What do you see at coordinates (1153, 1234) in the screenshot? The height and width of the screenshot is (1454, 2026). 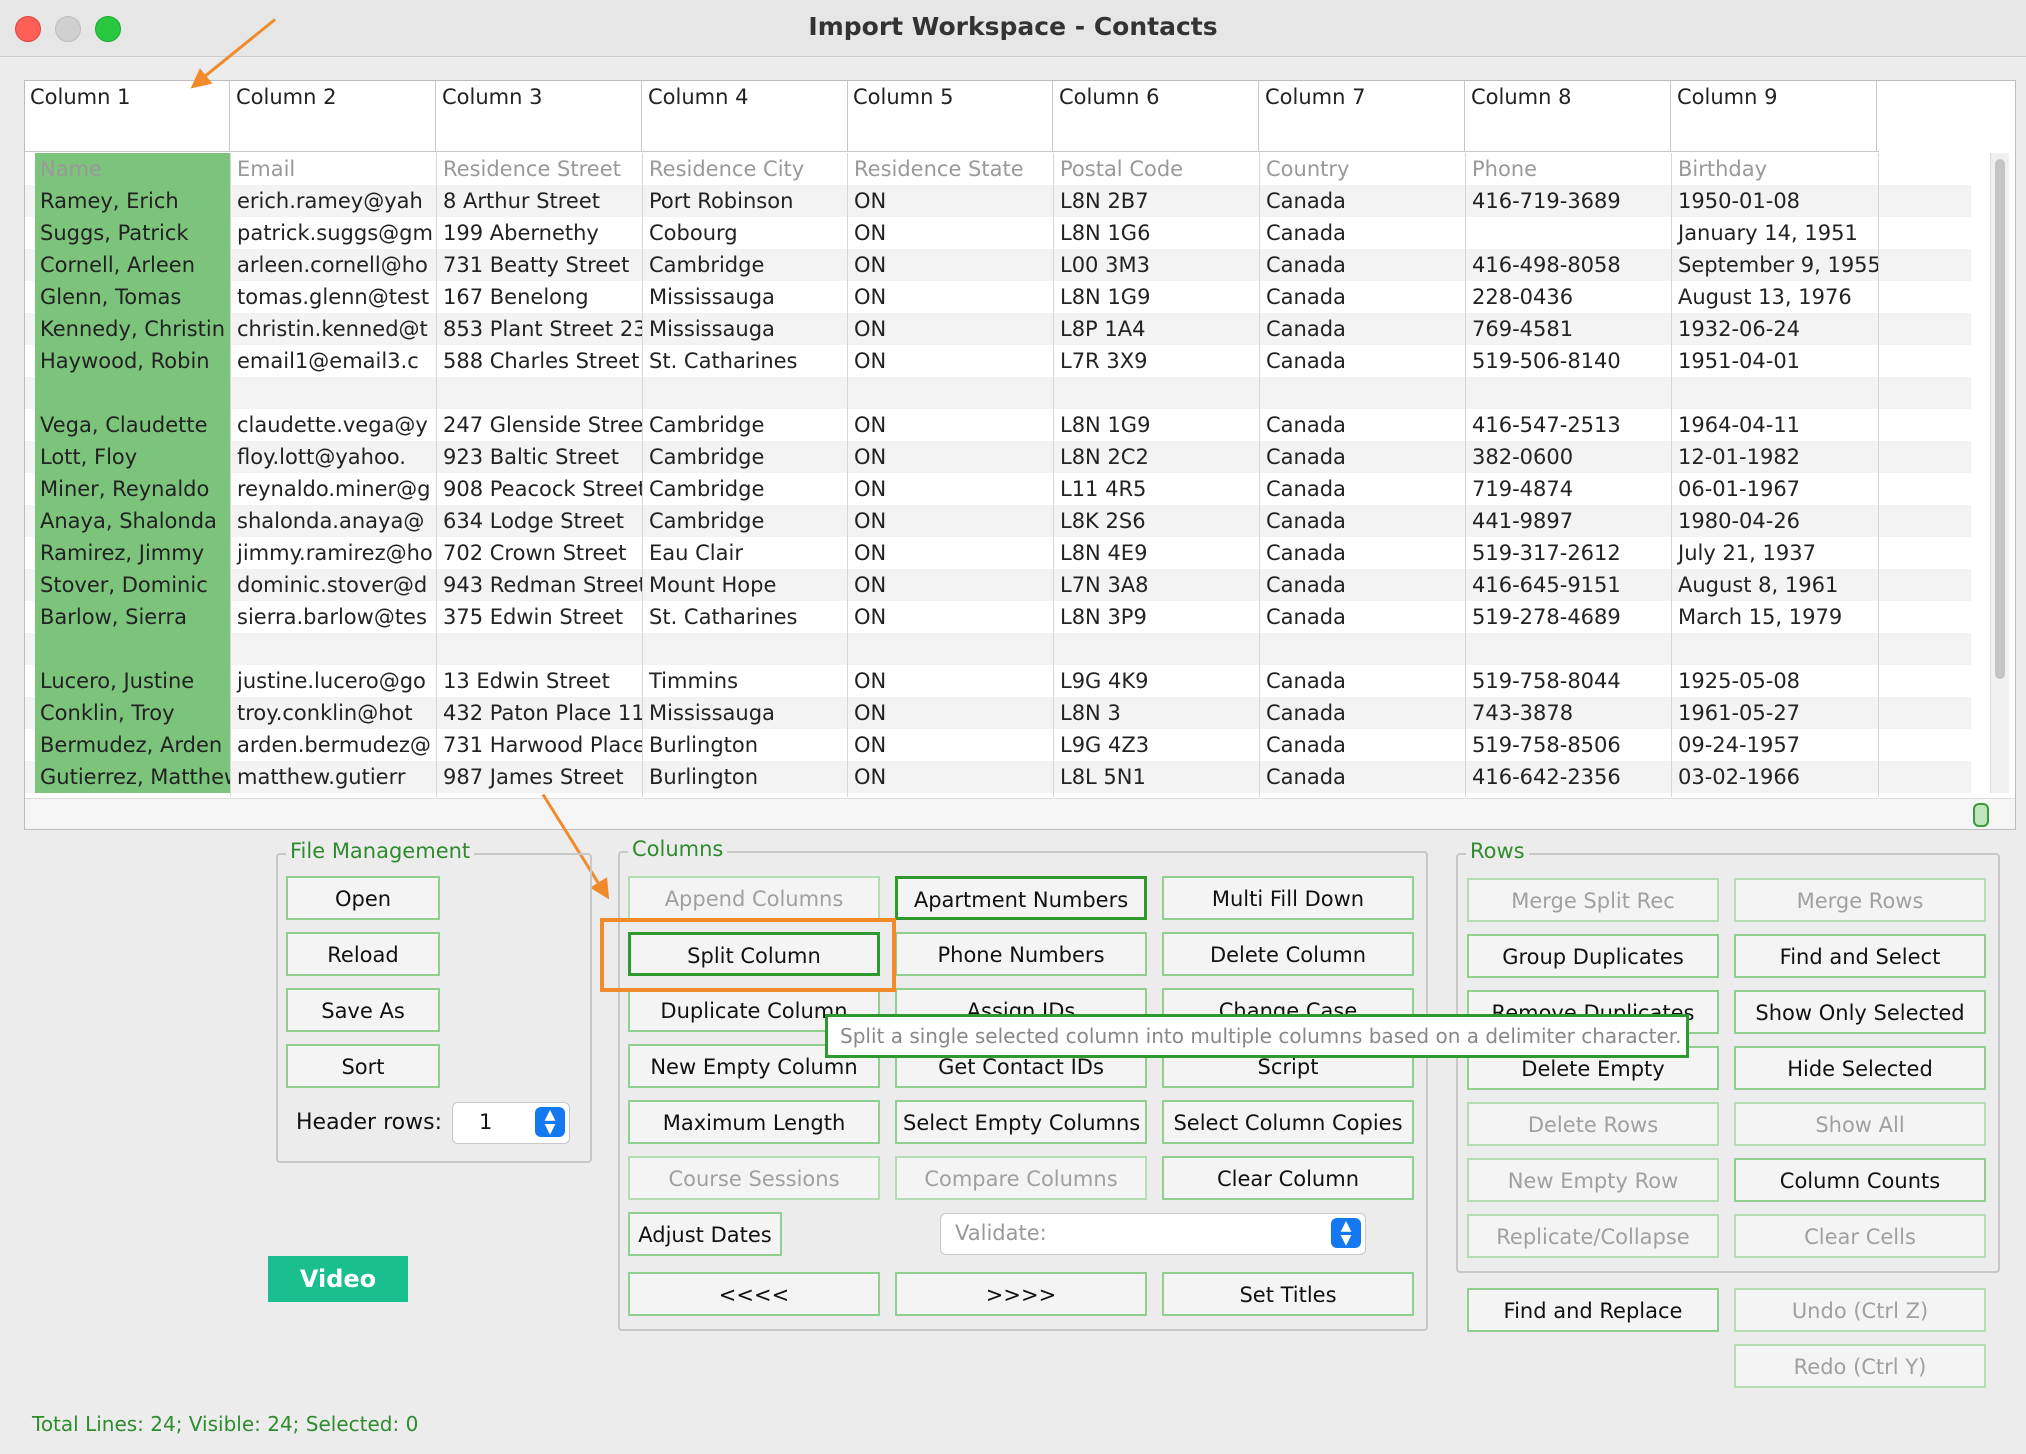 I see `validate-select: Validate: ▲ ▼` at bounding box center [1153, 1234].